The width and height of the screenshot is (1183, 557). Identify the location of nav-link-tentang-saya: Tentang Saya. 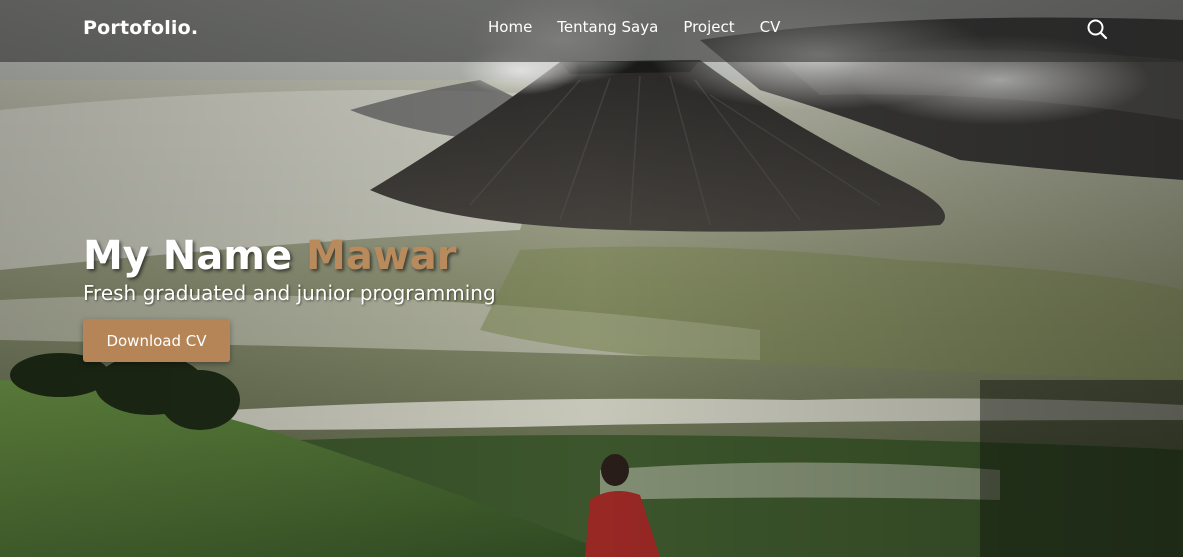
(607, 27).